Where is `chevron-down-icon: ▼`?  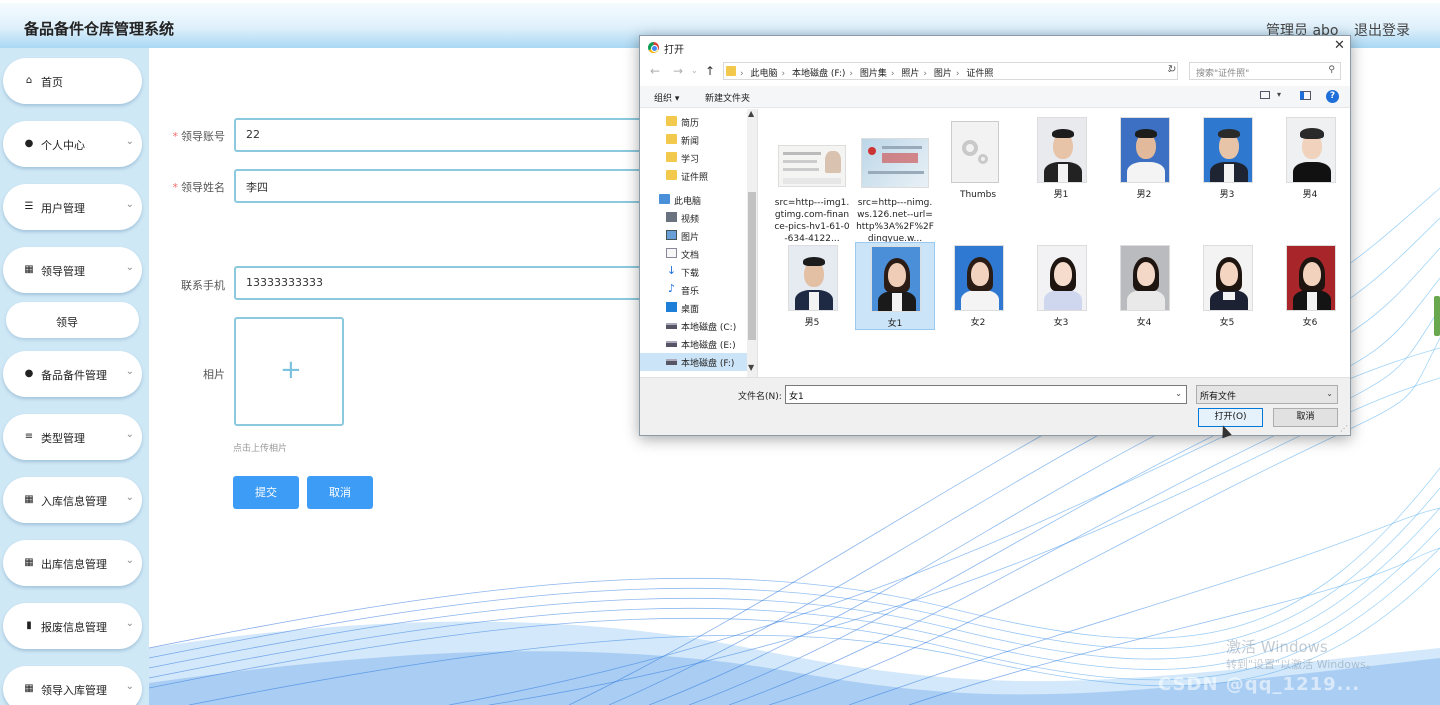
chevron-down-icon: ▼ is located at coordinates (751, 367).